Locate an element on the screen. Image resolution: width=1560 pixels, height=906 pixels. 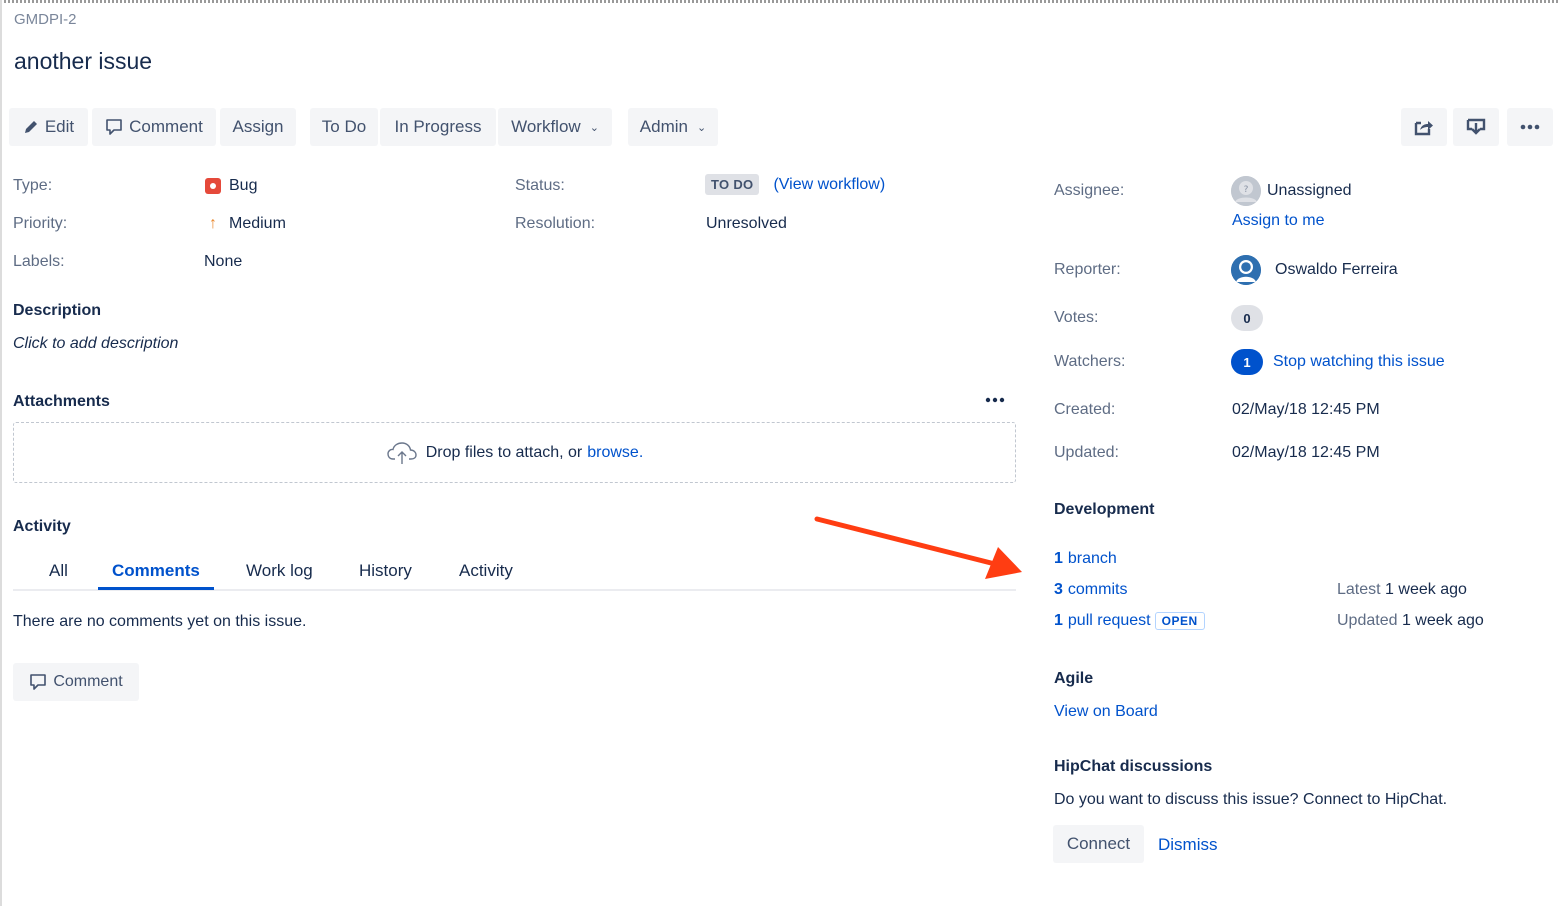
votes-value: 0 is located at coordinates (1247, 318).